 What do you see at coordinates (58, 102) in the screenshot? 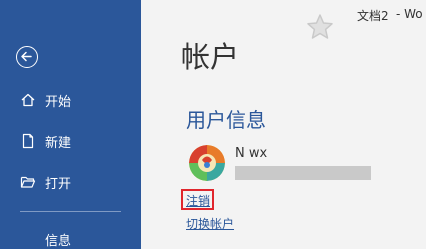
I see `sidebar-item-label: 开始` at bounding box center [58, 102].